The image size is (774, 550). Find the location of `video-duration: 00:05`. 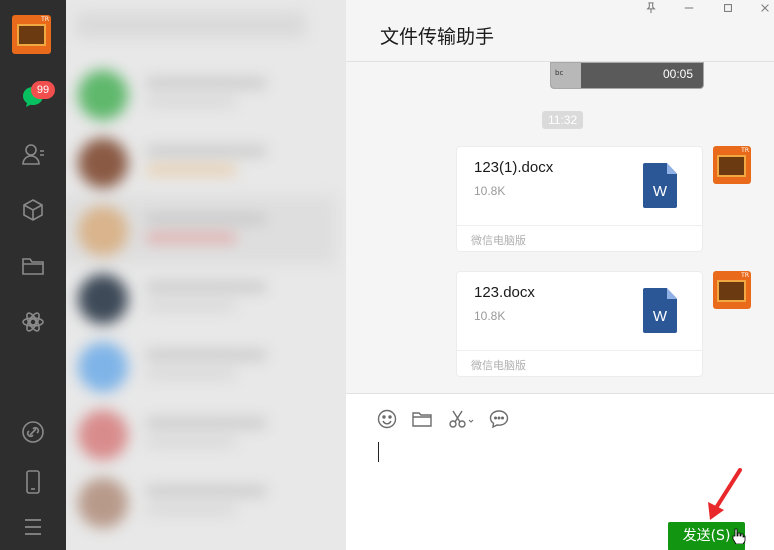

video-duration: 00:05 is located at coordinates (677, 74).